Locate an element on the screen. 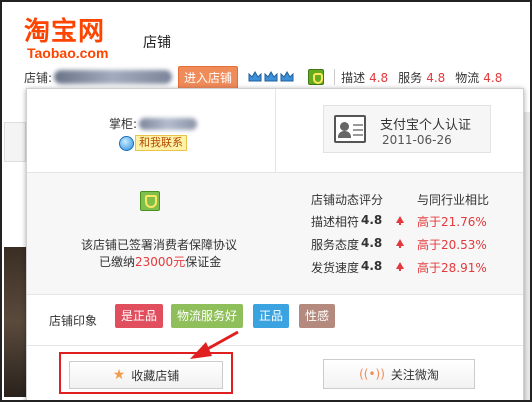 Image resolution: width=532 pixels, height=402 pixels. shop-name-redacted is located at coordinates (113, 77).